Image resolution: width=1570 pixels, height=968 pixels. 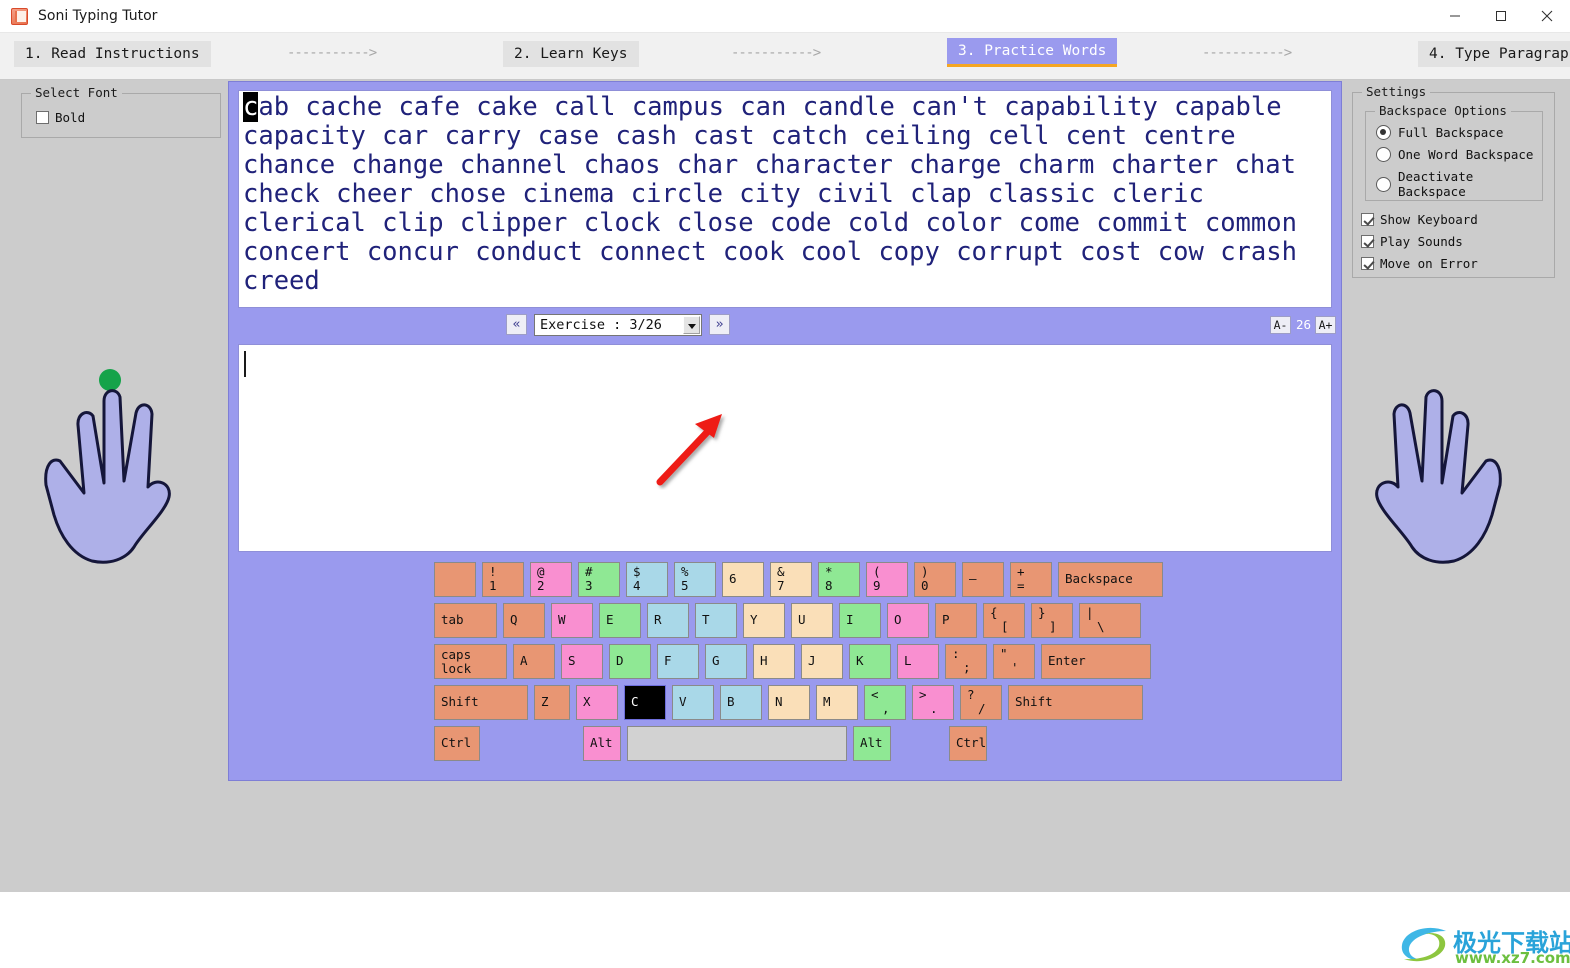 What do you see at coordinates (1423, 944) in the screenshot?
I see `watermark-logo-icon` at bounding box center [1423, 944].